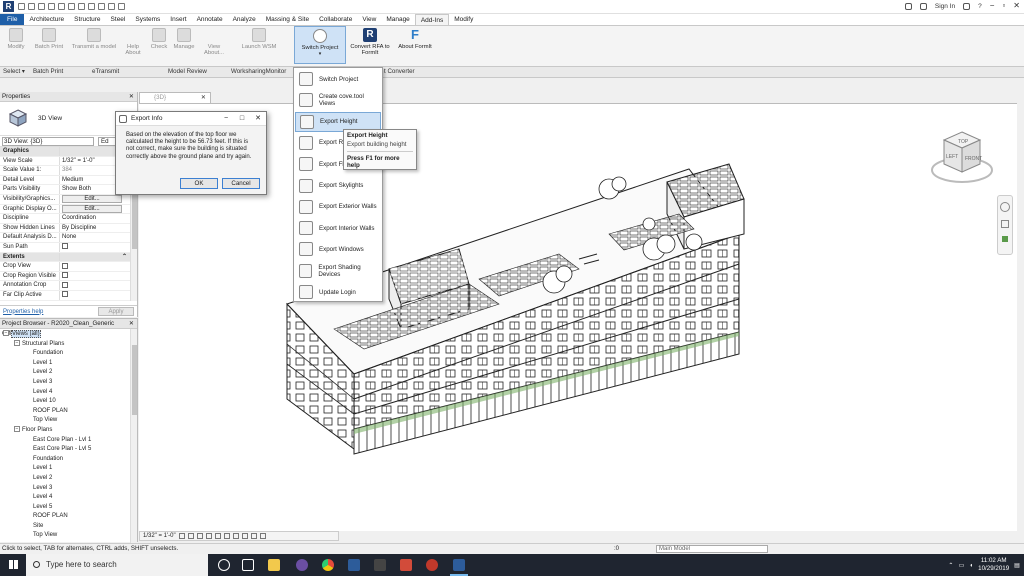  What do you see at coordinates (432, 19) in the screenshot?
I see `tab-add-ins: Add-Ins` at bounding box center [432, 19].